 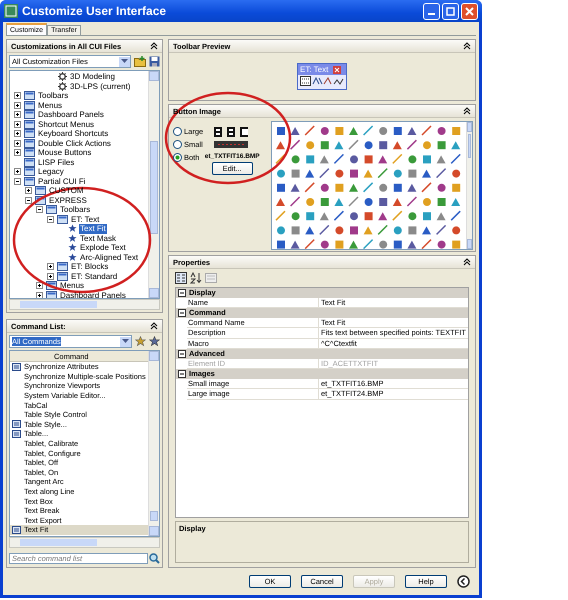 I want to click on tree-item: Keyboard Shortcuts, so click(x=73, y=133).